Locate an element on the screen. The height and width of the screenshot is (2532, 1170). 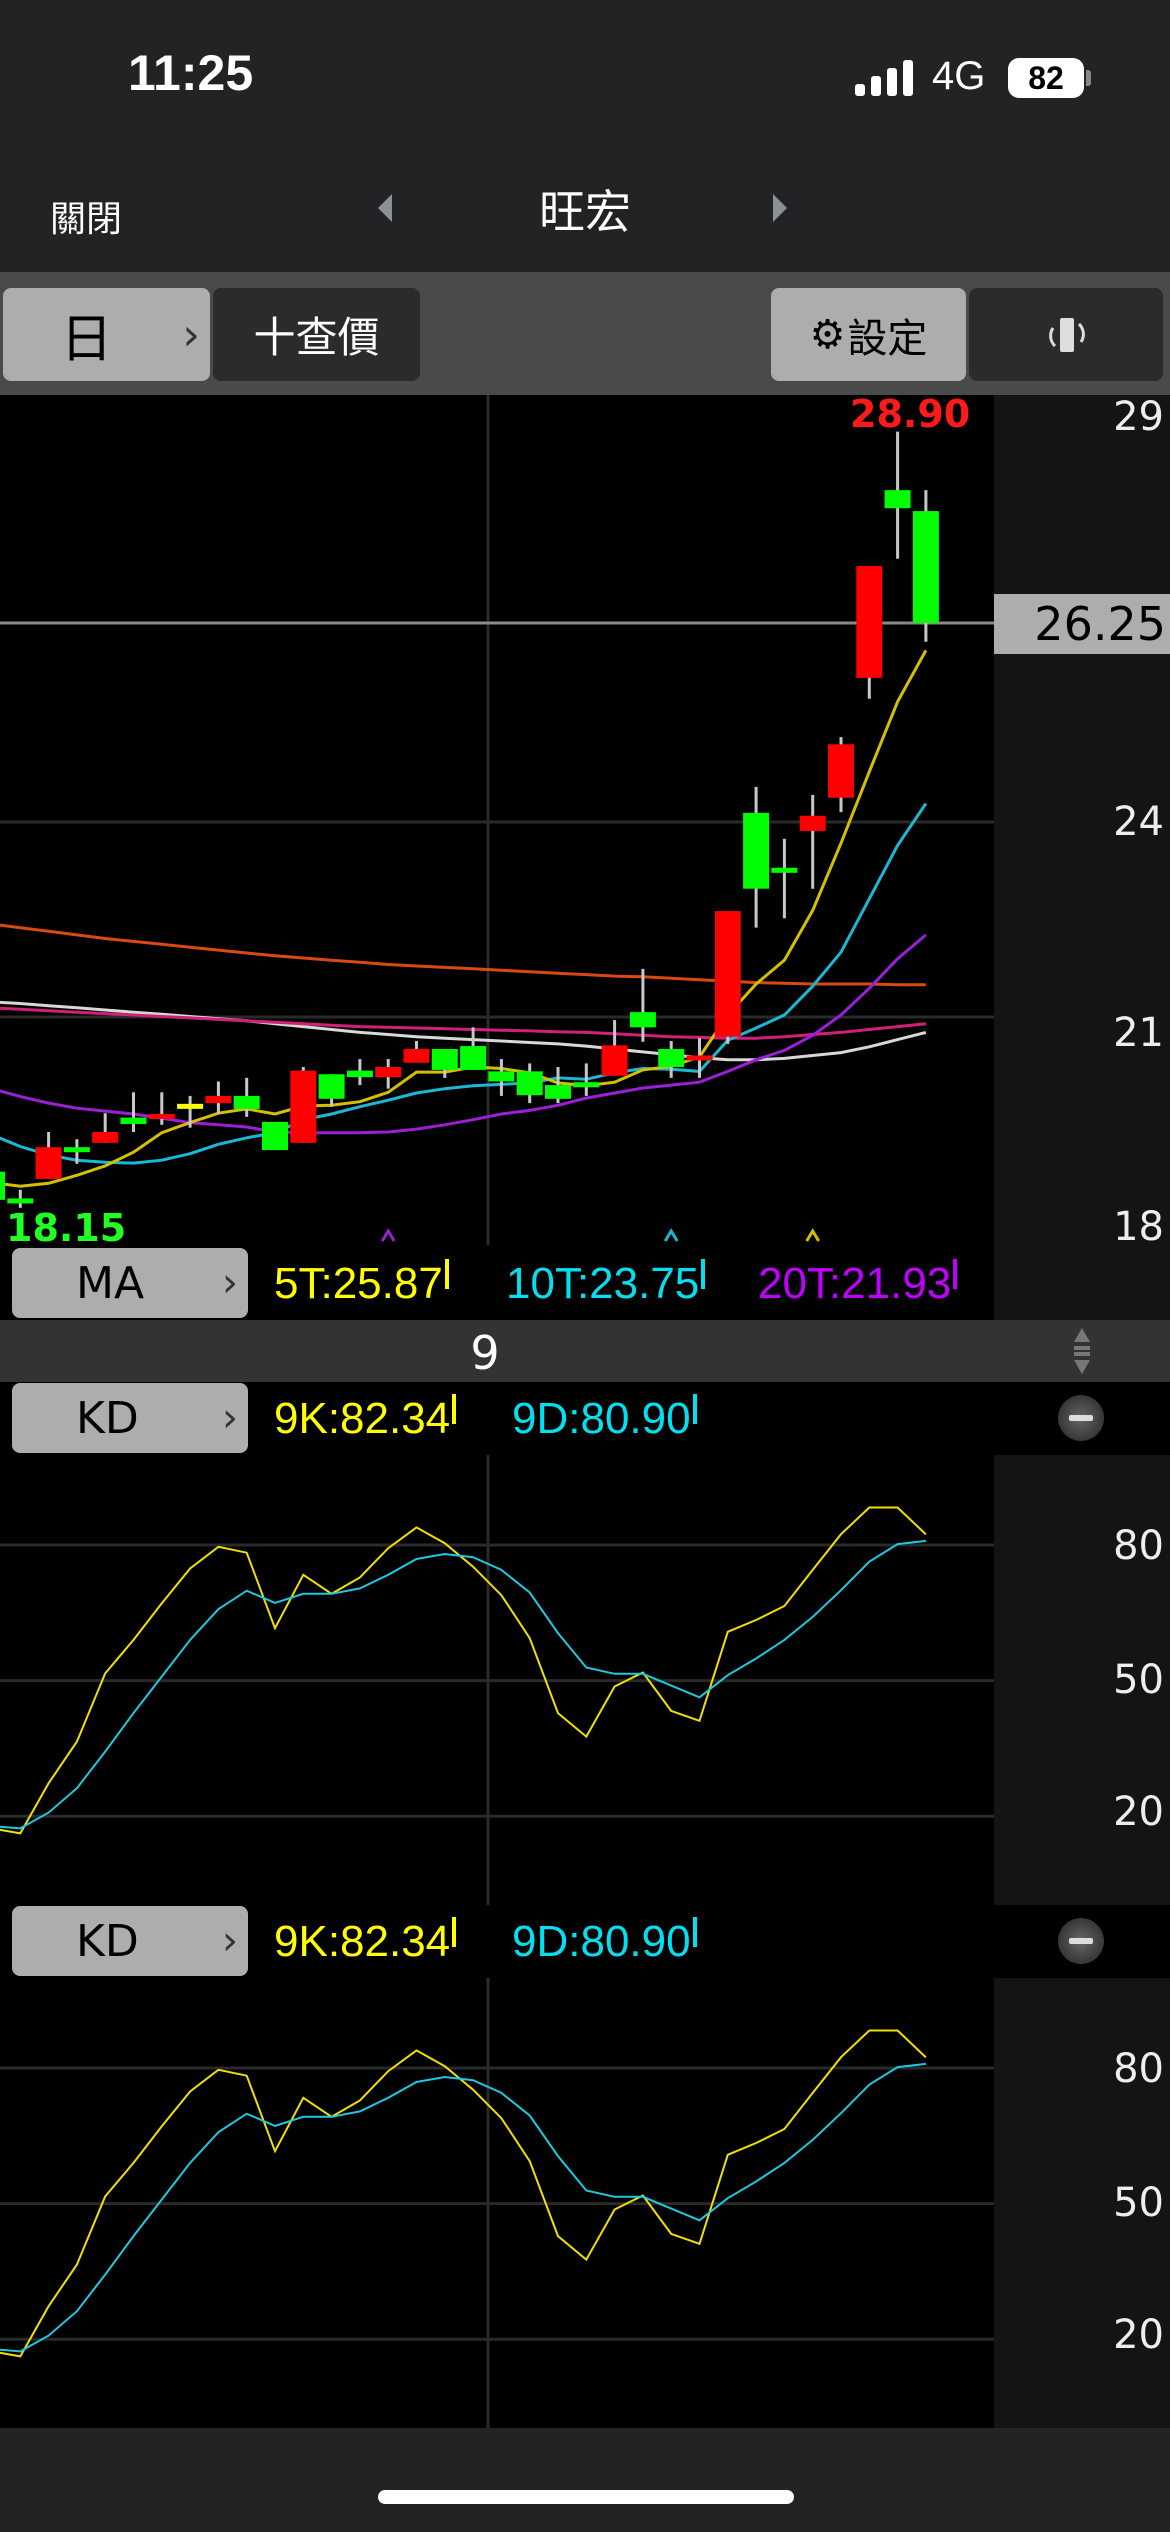
network-type: 4G is located at coordinates (959, 76).